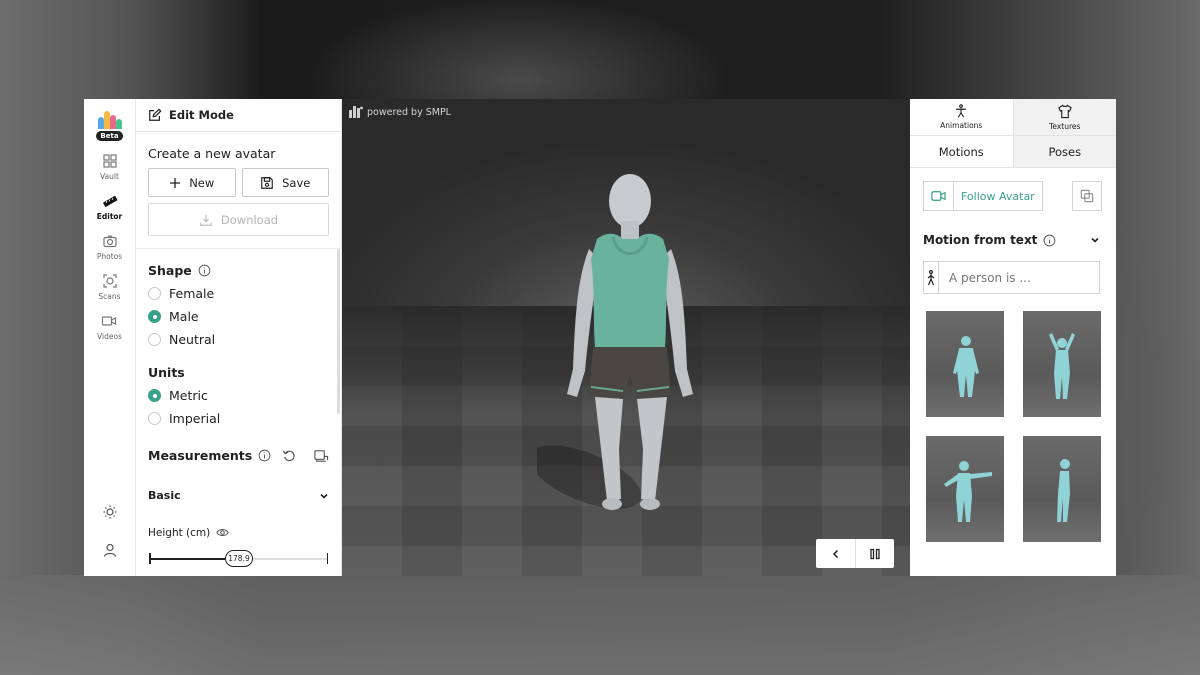 The image size is (1200, 675). Describe the element at coordinates (109, 176) in the screenshot. I see `rail-label-vault: Vault` at that location.